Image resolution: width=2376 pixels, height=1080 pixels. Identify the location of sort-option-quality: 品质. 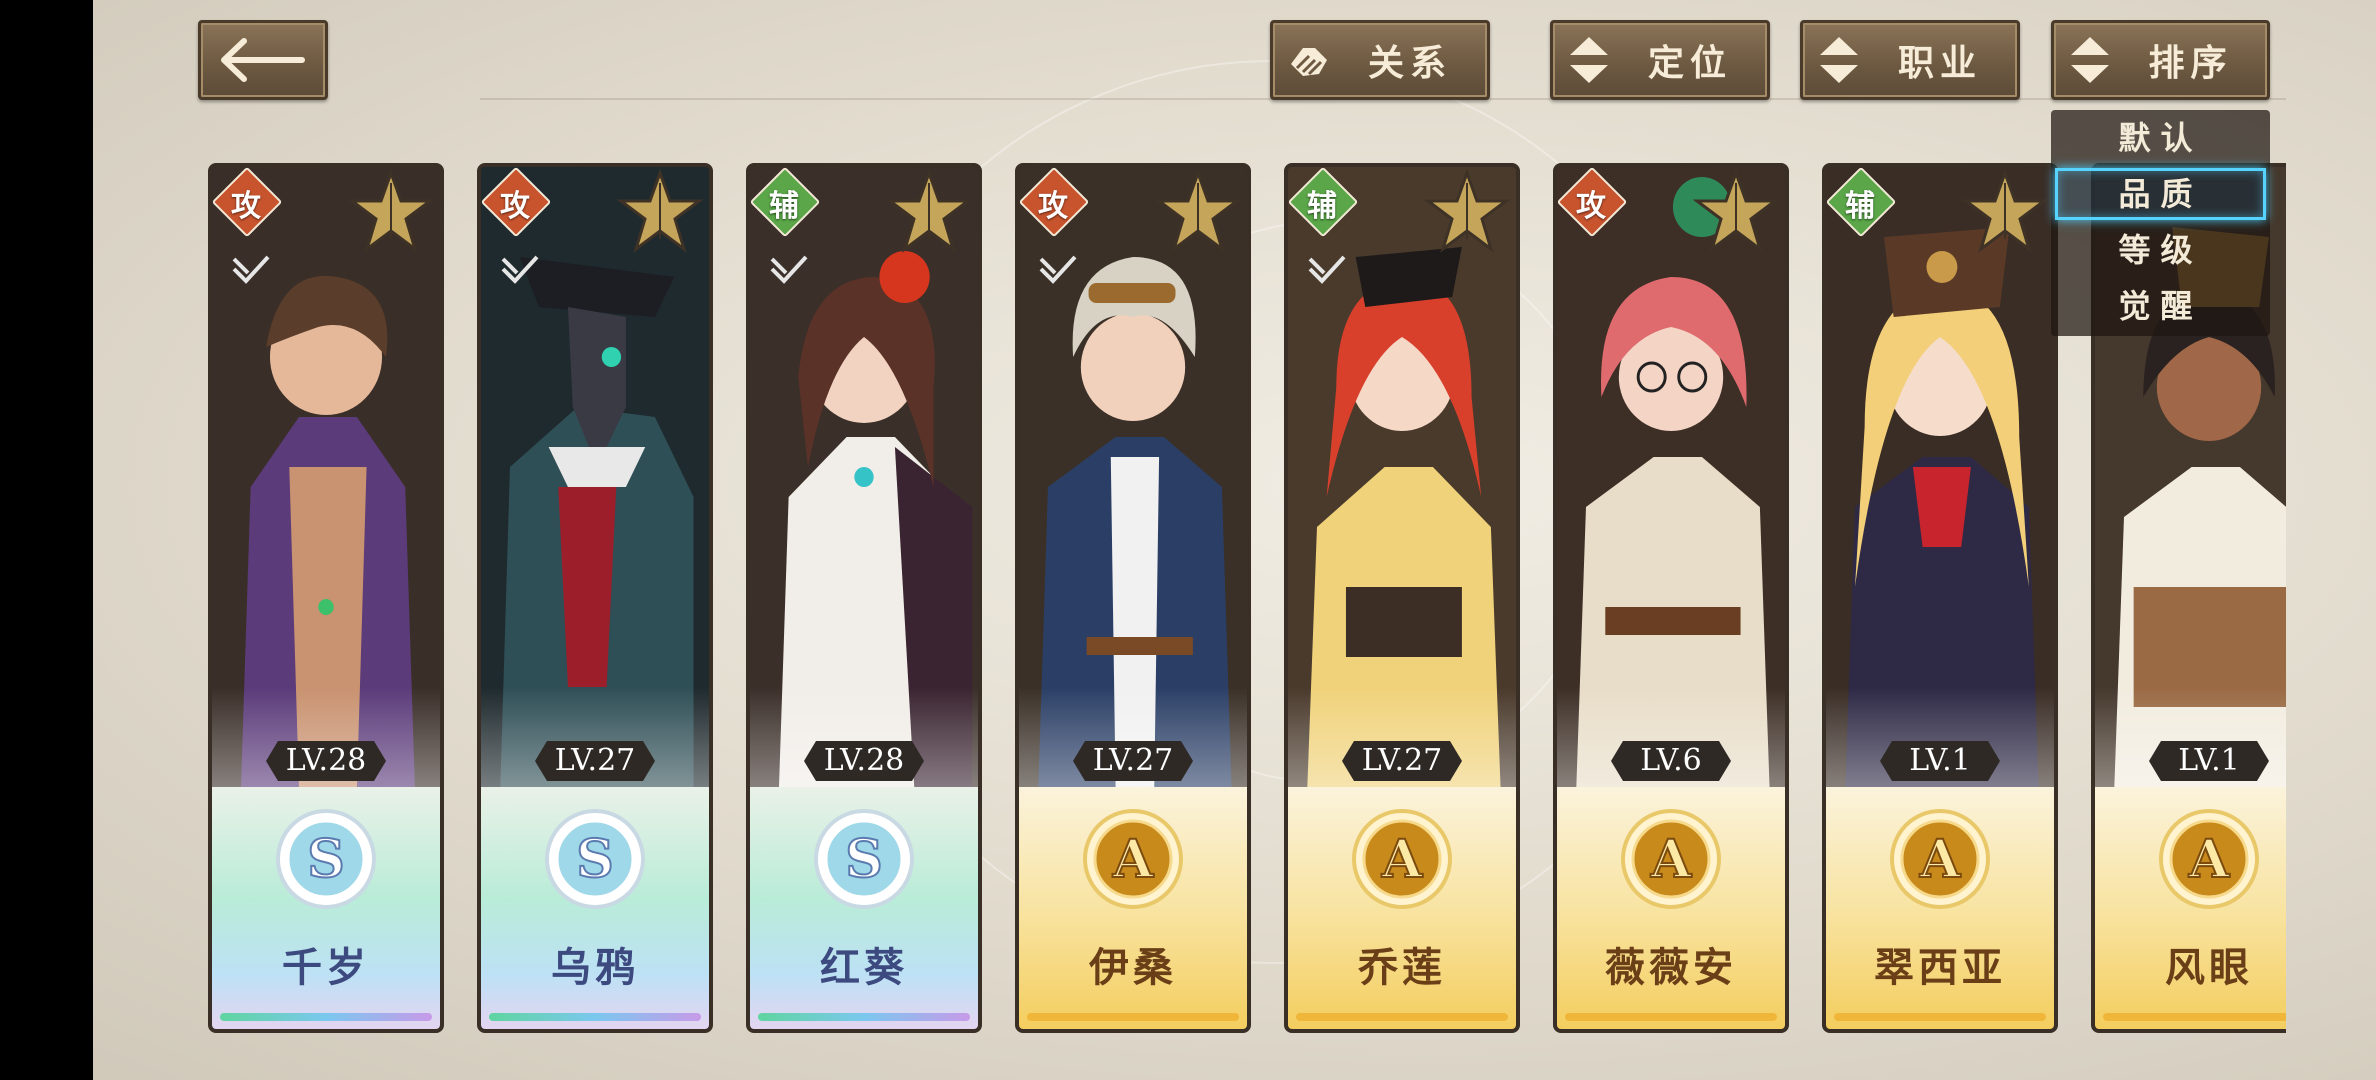
(2160, 194).